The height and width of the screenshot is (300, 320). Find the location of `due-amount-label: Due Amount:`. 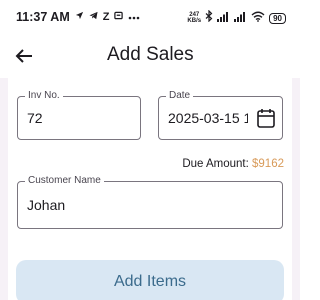

due-amount-label: Due Amount: is located at coordinates (215, 164).